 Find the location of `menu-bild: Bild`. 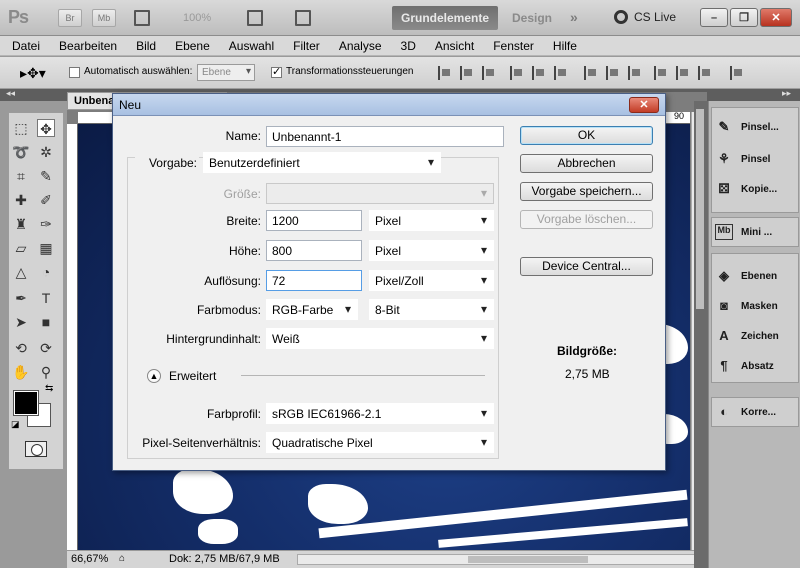

menu-bild: Bild is located at coordinates (143, 46).